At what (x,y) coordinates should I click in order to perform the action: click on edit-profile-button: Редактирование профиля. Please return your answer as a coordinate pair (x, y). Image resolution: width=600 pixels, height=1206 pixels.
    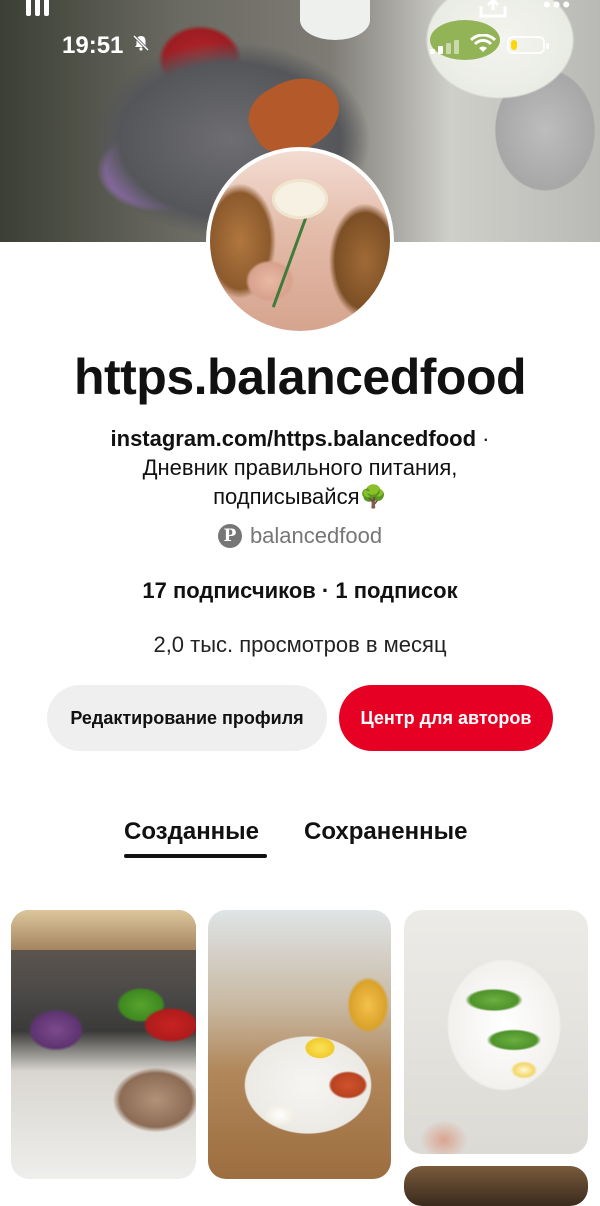
    Looking at the image, I should click on (187, 718).